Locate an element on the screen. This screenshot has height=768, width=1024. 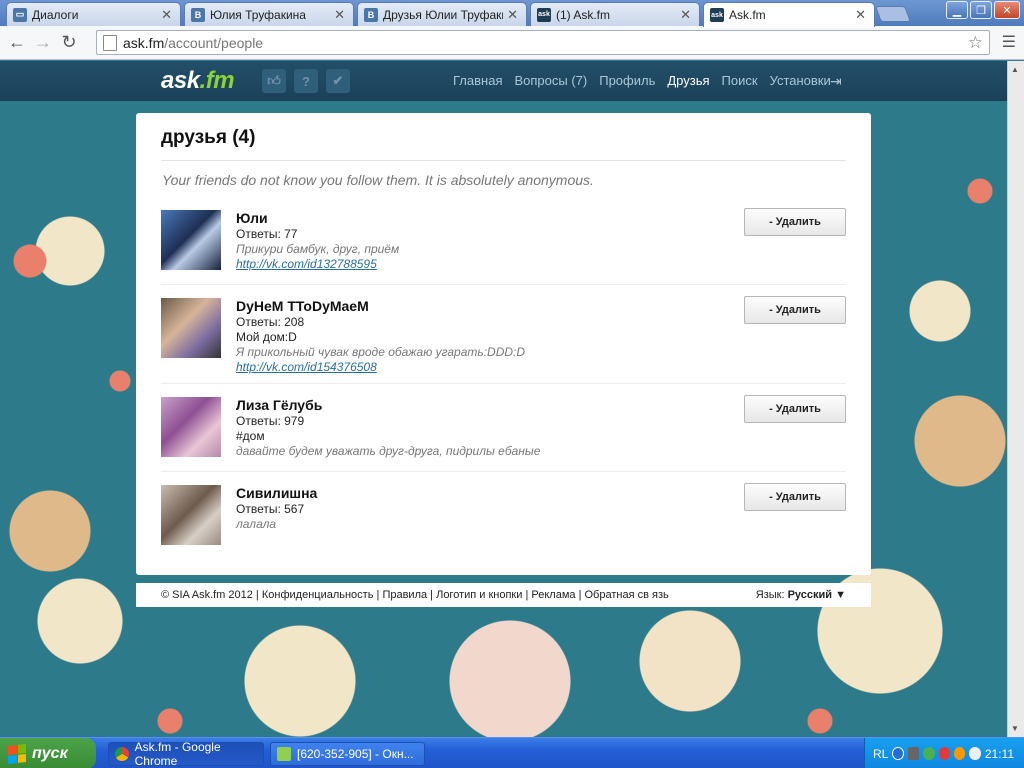
opera-tray-icon is located at coordinates (944, 753).